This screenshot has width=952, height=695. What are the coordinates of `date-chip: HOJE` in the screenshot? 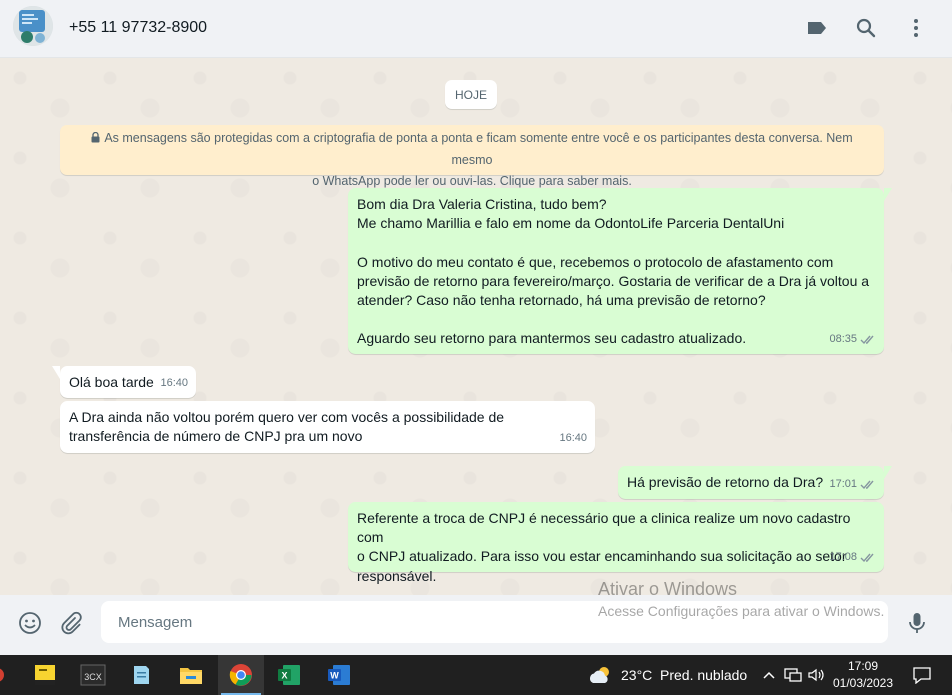 It's located at (471, 94).